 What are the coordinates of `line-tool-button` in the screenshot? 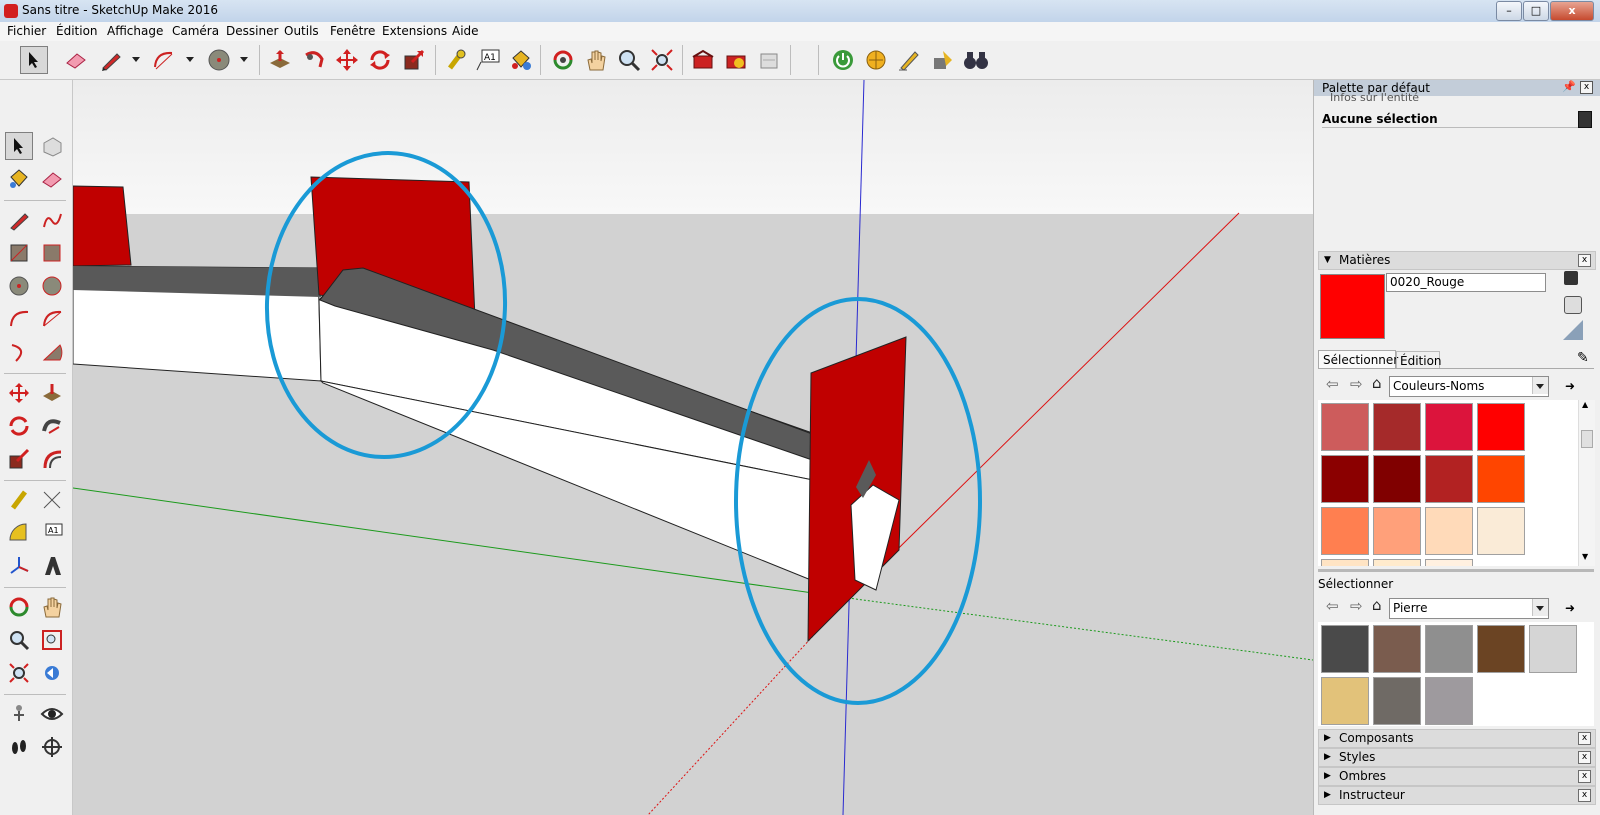 It's located at (111, 60).